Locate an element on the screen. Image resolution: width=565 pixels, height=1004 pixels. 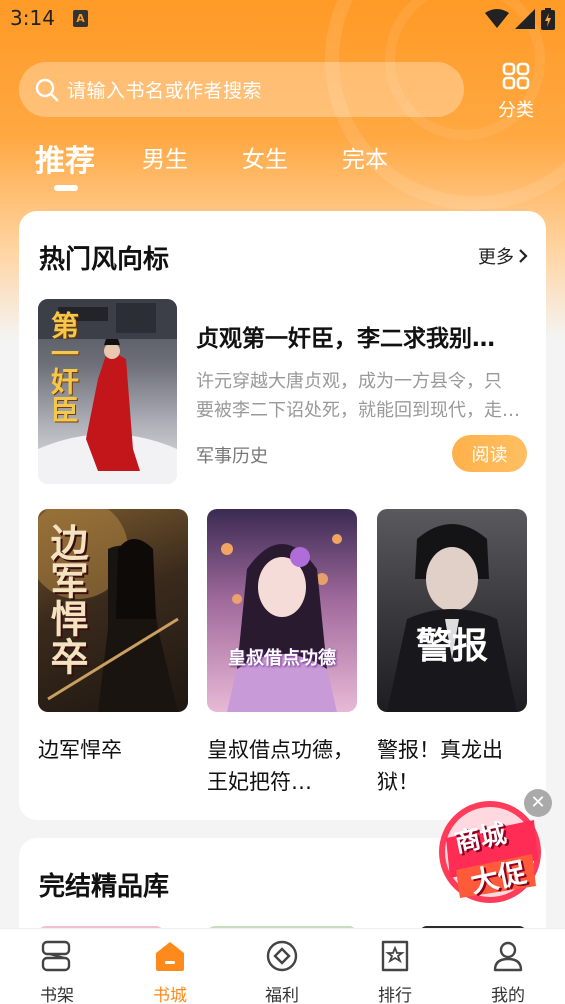
bookshelf-icon is located at coordinates (56, 956).